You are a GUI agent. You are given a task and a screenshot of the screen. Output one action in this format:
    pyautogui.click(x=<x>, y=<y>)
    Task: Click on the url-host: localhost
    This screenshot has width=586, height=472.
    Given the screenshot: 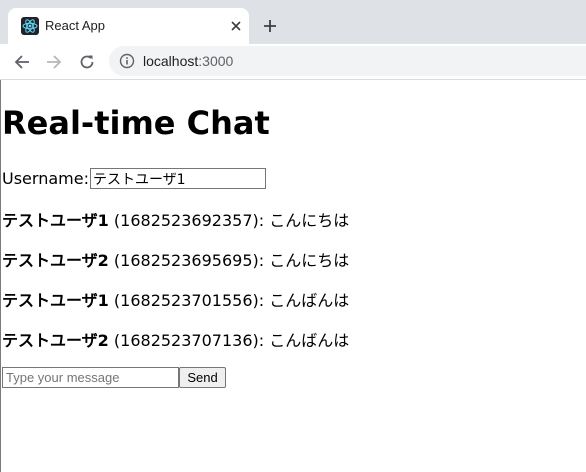 What is the action you would take?
    pyautogui.click(x=171, y=61)
    